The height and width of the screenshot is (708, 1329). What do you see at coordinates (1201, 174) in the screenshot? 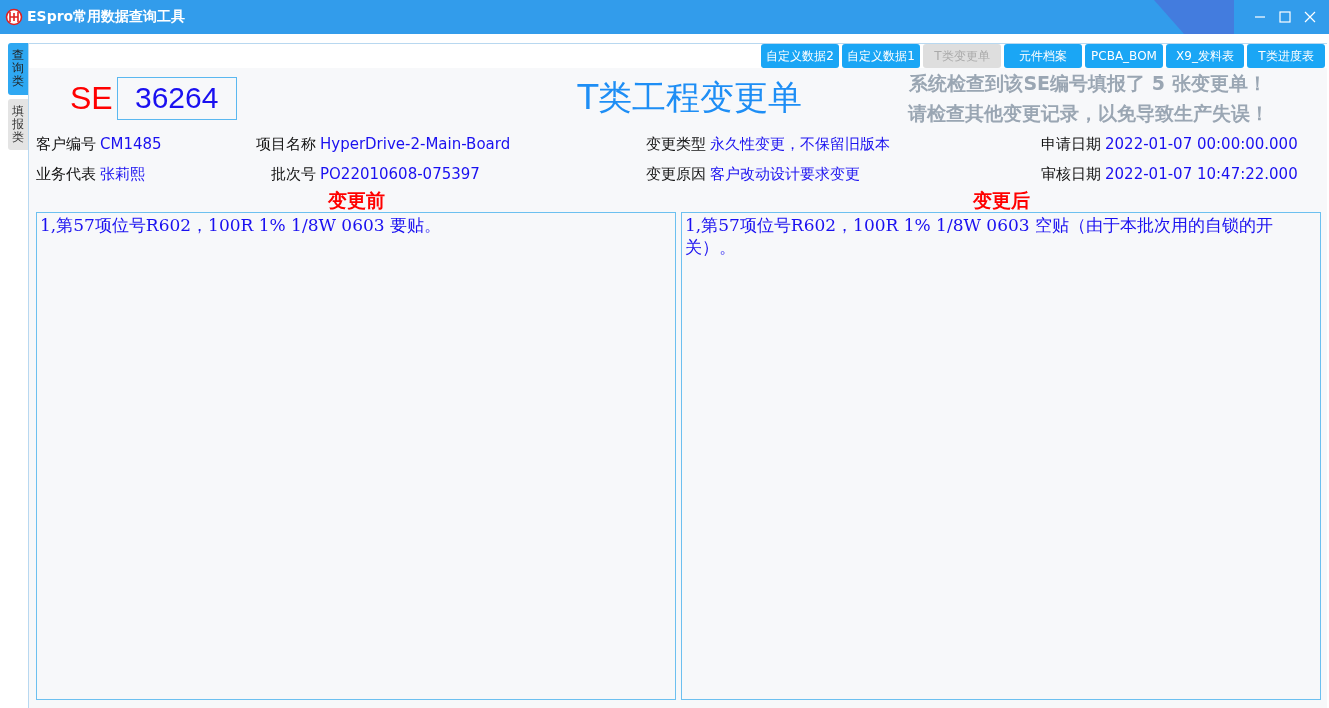
I see `field-value: 2022-01-07 10:47:22.000` at bounding box center [1201, 174].